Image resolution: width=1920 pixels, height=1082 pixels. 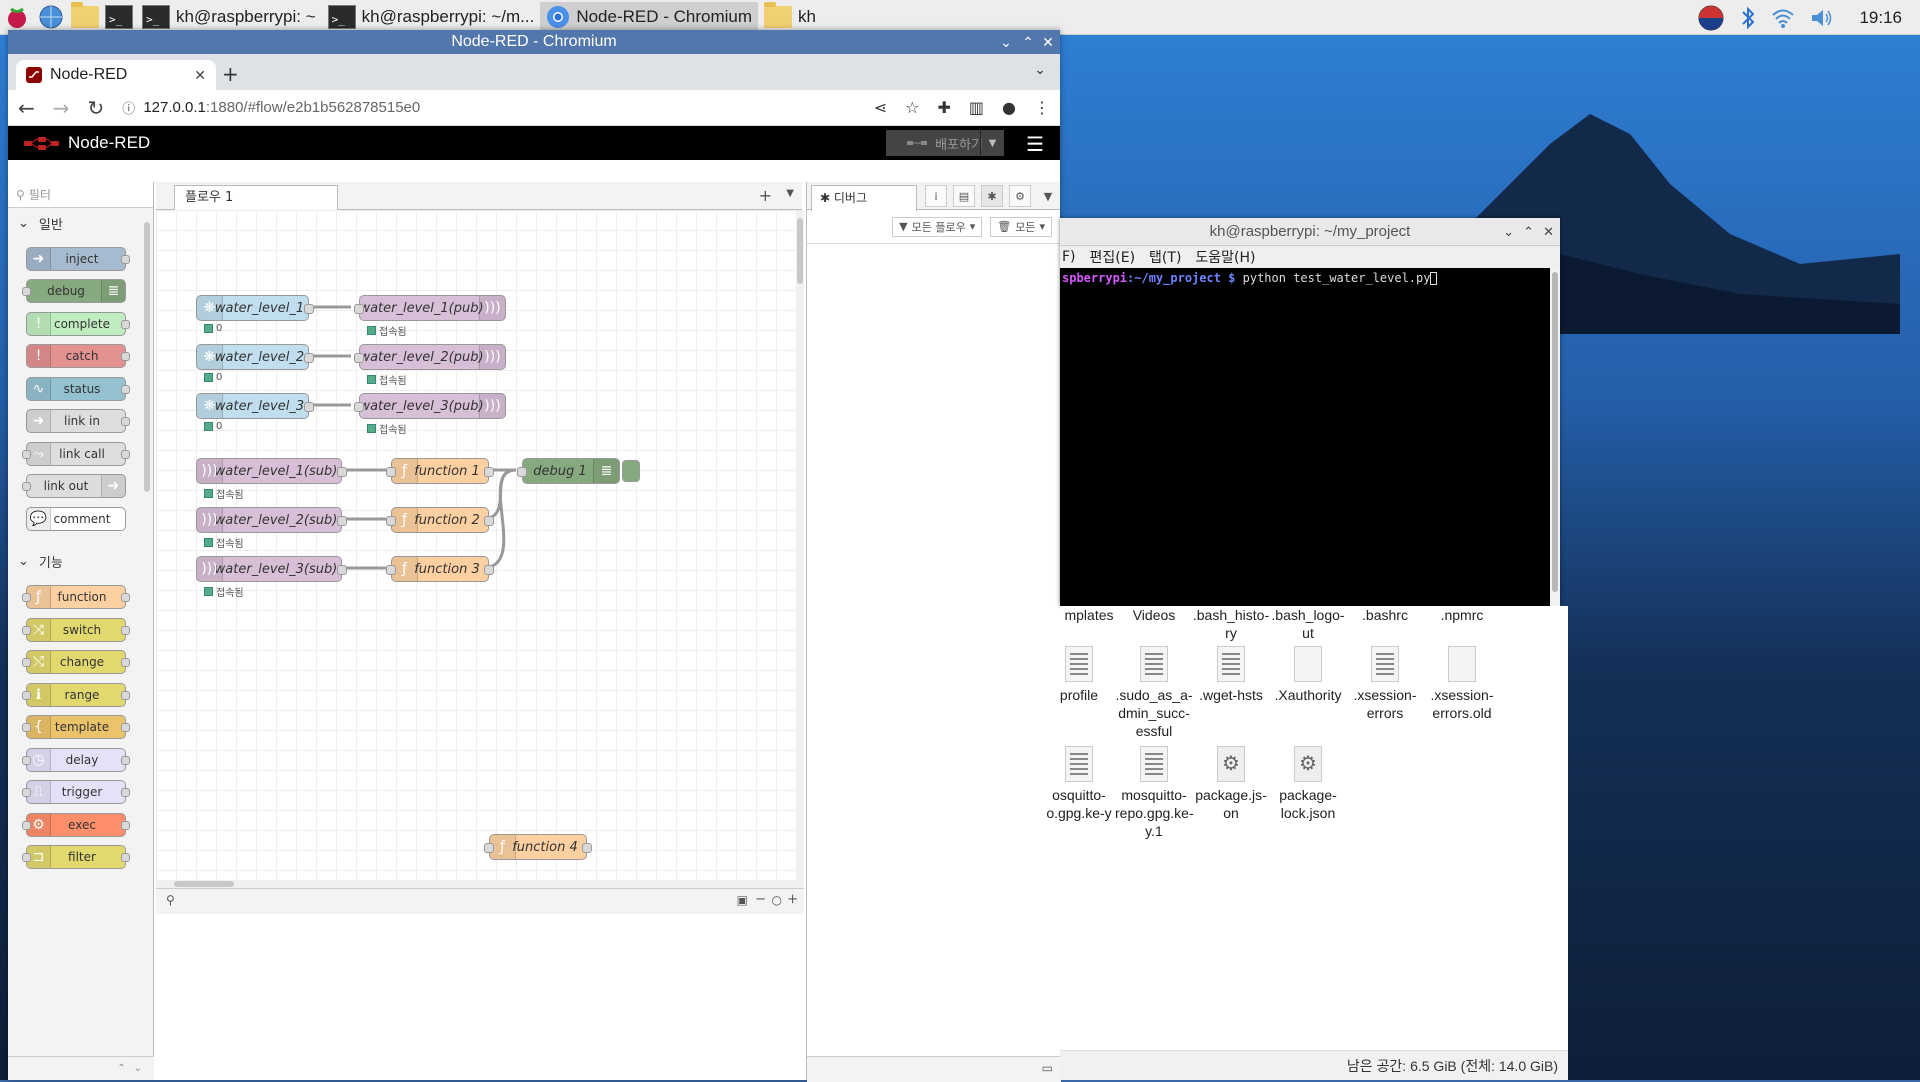 What do you see at coordinates (430, 357) in the screenshot?
I see `flow-node-pub2: ))) water_level_2(pub)` at bounding box center [430, 357].